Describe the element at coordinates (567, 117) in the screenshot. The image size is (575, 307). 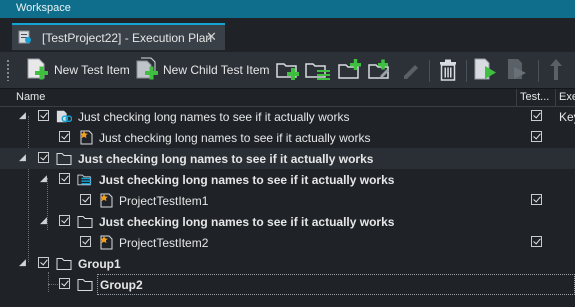
I see `extra-column-value: Key` at that location.